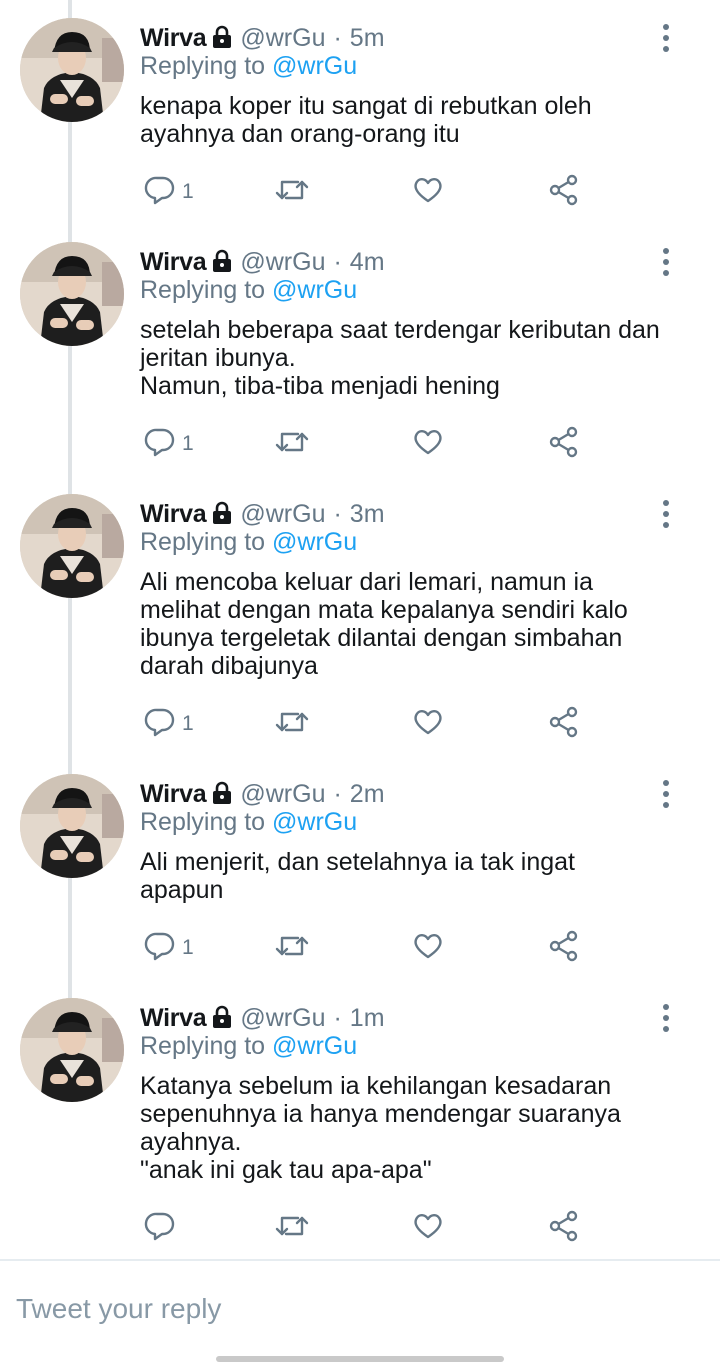 This screenshot has width=720, height=1365. I want to click on tweet-reply-input, so click(356, 1309).